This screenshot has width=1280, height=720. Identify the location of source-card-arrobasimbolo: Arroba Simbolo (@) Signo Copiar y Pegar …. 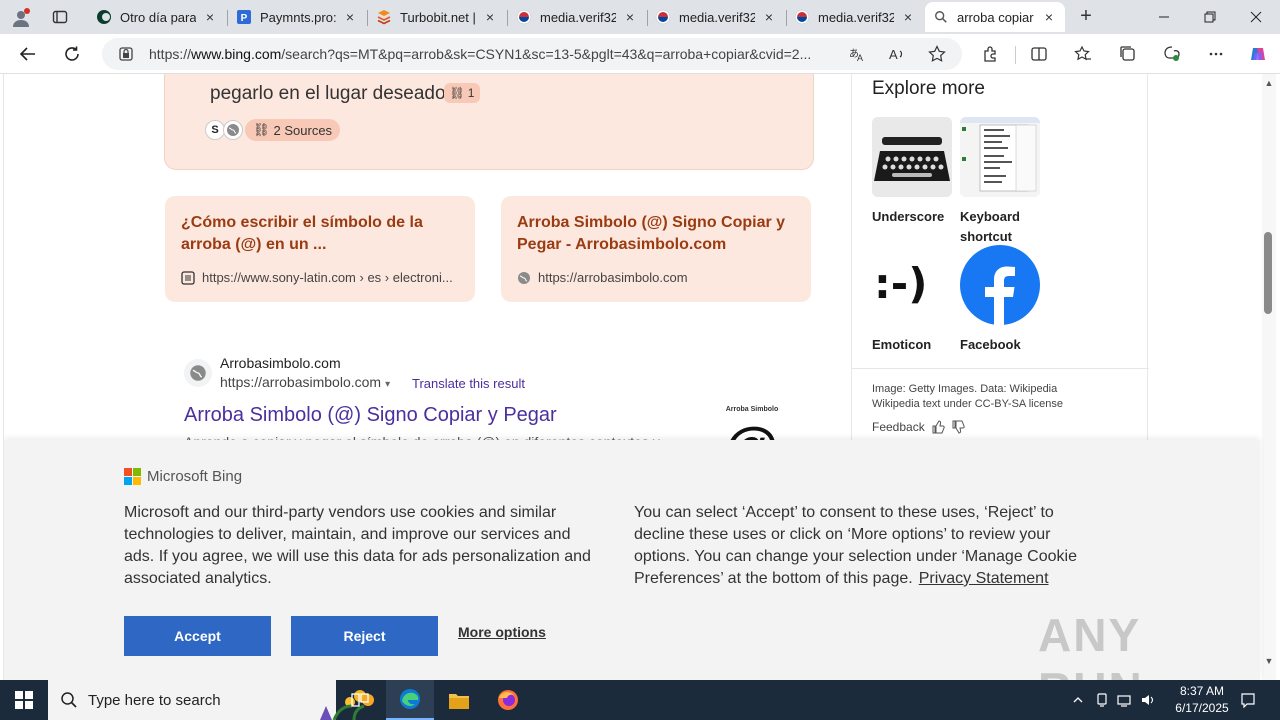
(656, 249).